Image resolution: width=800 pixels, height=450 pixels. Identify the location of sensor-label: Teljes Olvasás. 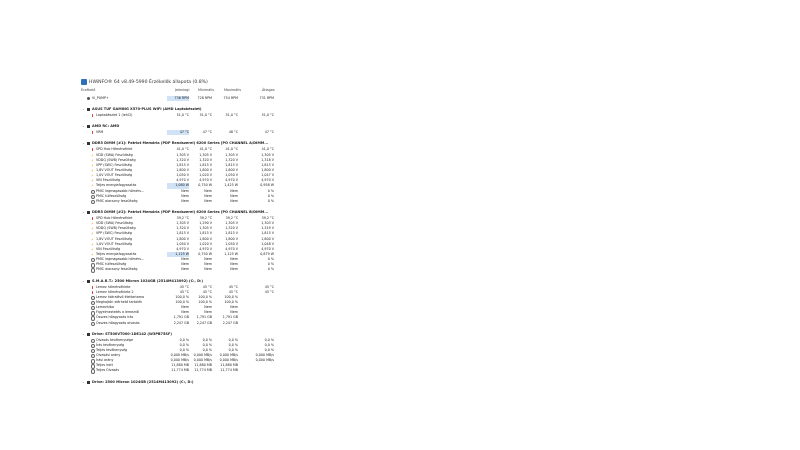
(108, 370).